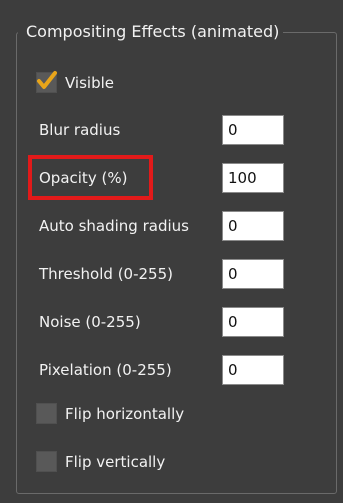 This screenshot has width=343, height=503. Describe the element at coordinates (253, 178) in the screenshot. I see `opacity-input` at that location.